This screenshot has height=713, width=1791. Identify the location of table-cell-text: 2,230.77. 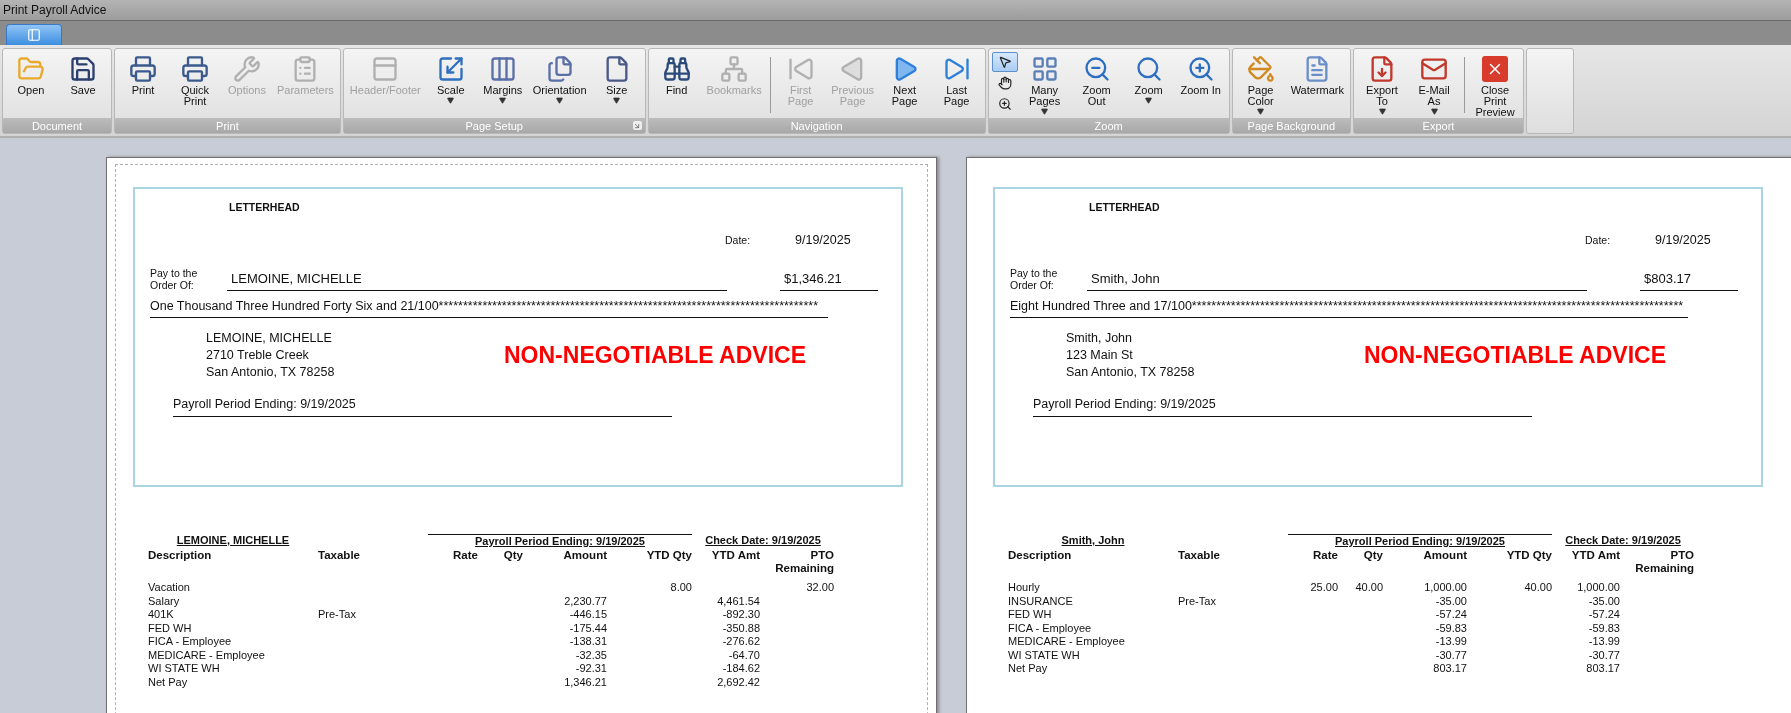
(585, 601).